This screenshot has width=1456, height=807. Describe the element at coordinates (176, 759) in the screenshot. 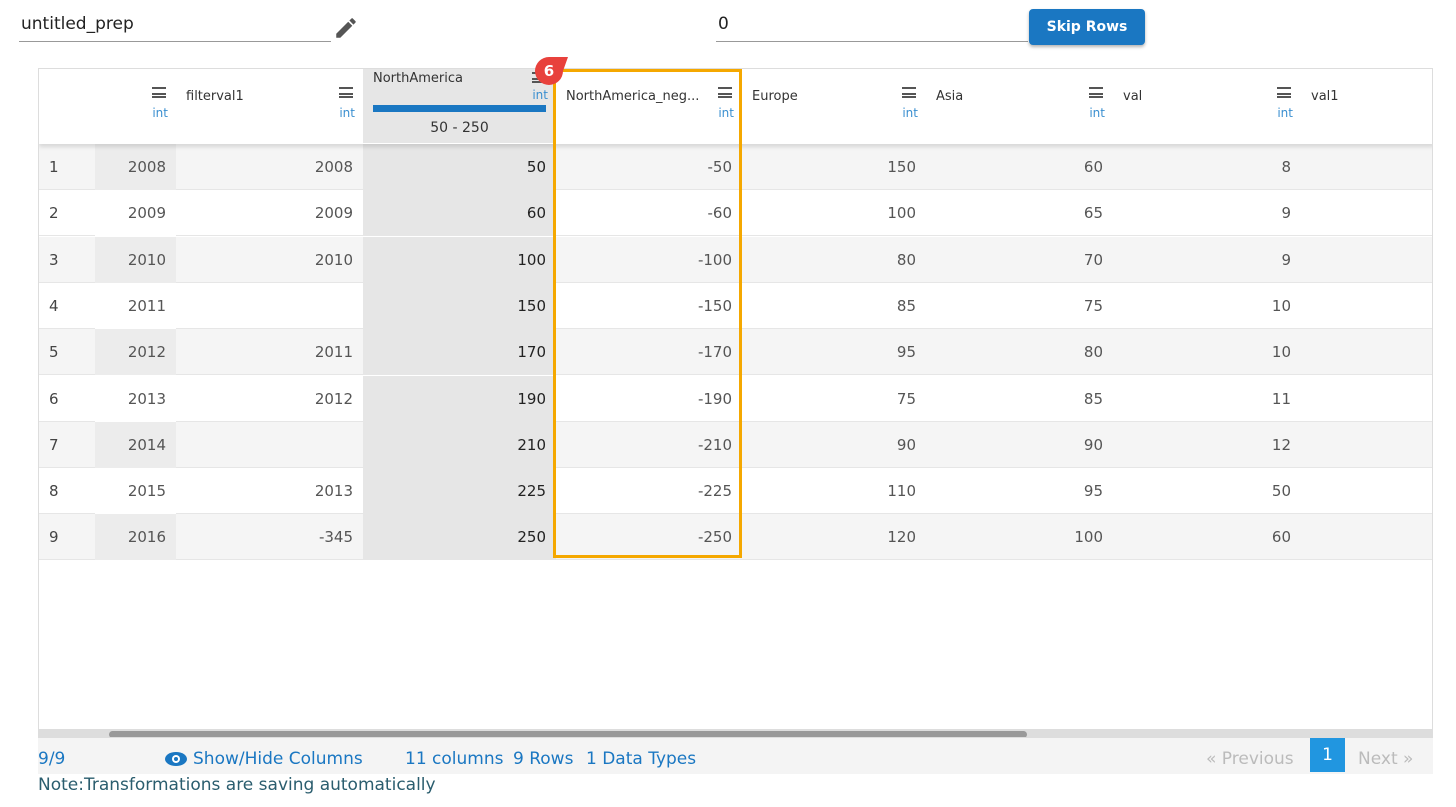

I see `eye-icon` at that location.